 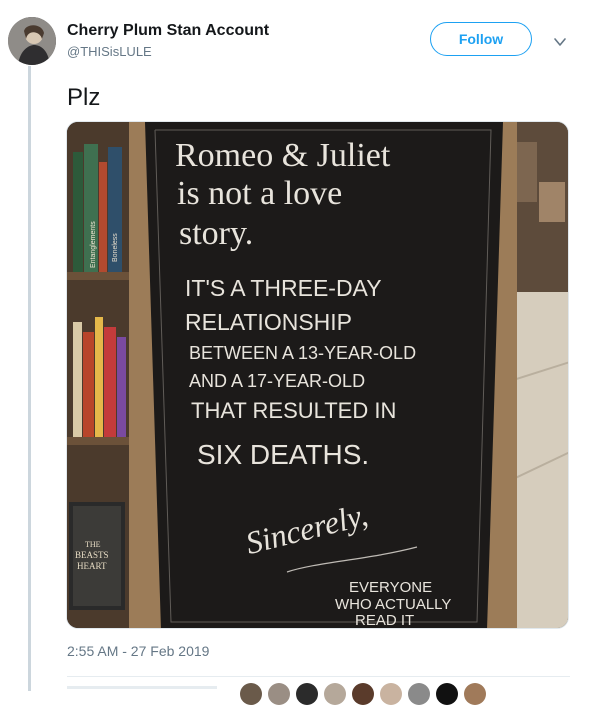 I want to click on chalk-line-11: EVERYONE, so click(x=390, y=587).